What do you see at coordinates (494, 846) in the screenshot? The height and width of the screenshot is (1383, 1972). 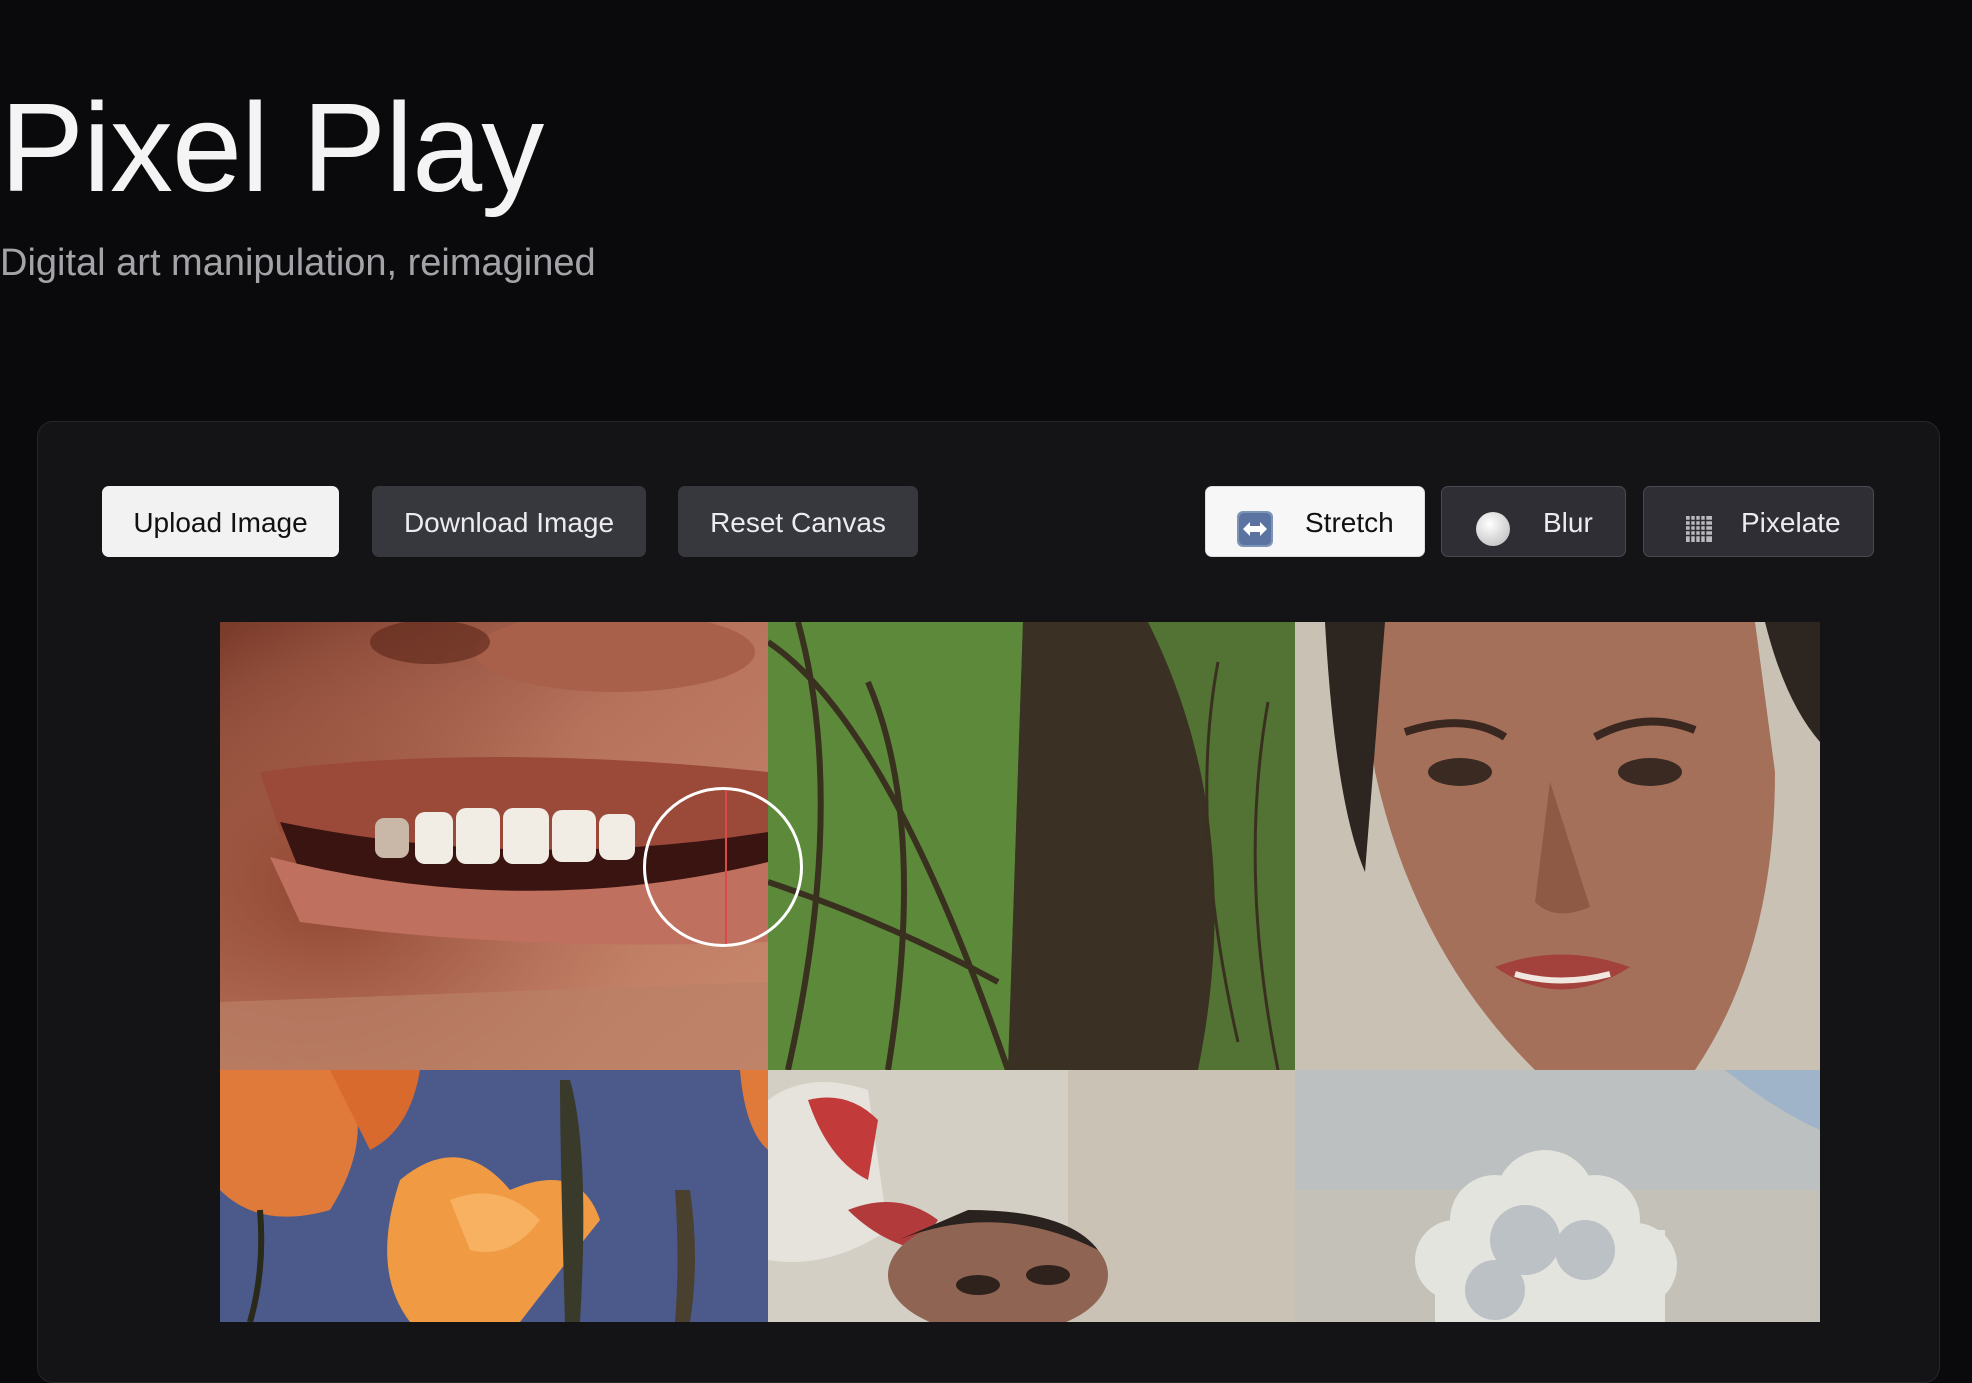 I see `smiling-mouth-photo` at bounding box center [494, 846].